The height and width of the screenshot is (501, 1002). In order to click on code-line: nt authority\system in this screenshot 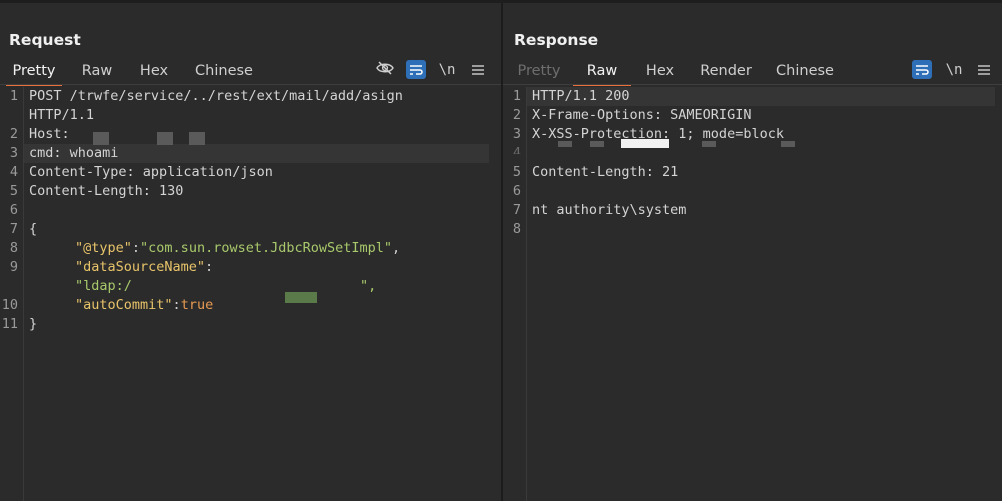, I will do `click(609, 210)`.